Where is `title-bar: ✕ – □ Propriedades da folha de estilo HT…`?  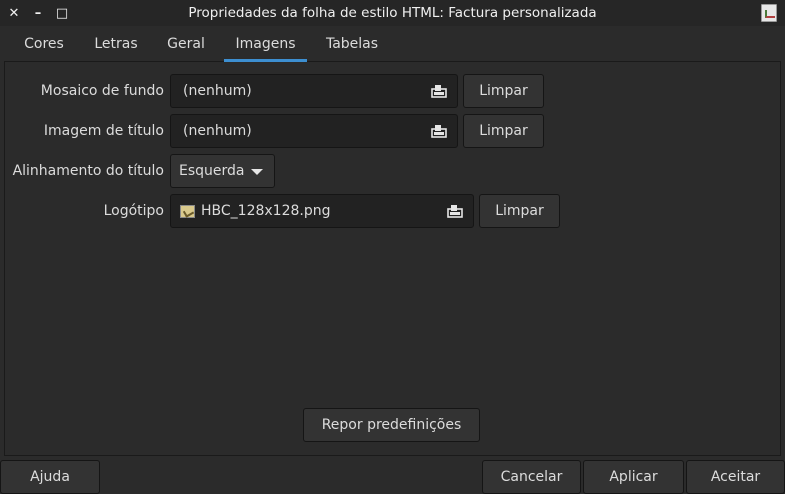 title-bar: ✕ – □ Propriedades da folha de estilo HT… is located at coordinates (392, 13).